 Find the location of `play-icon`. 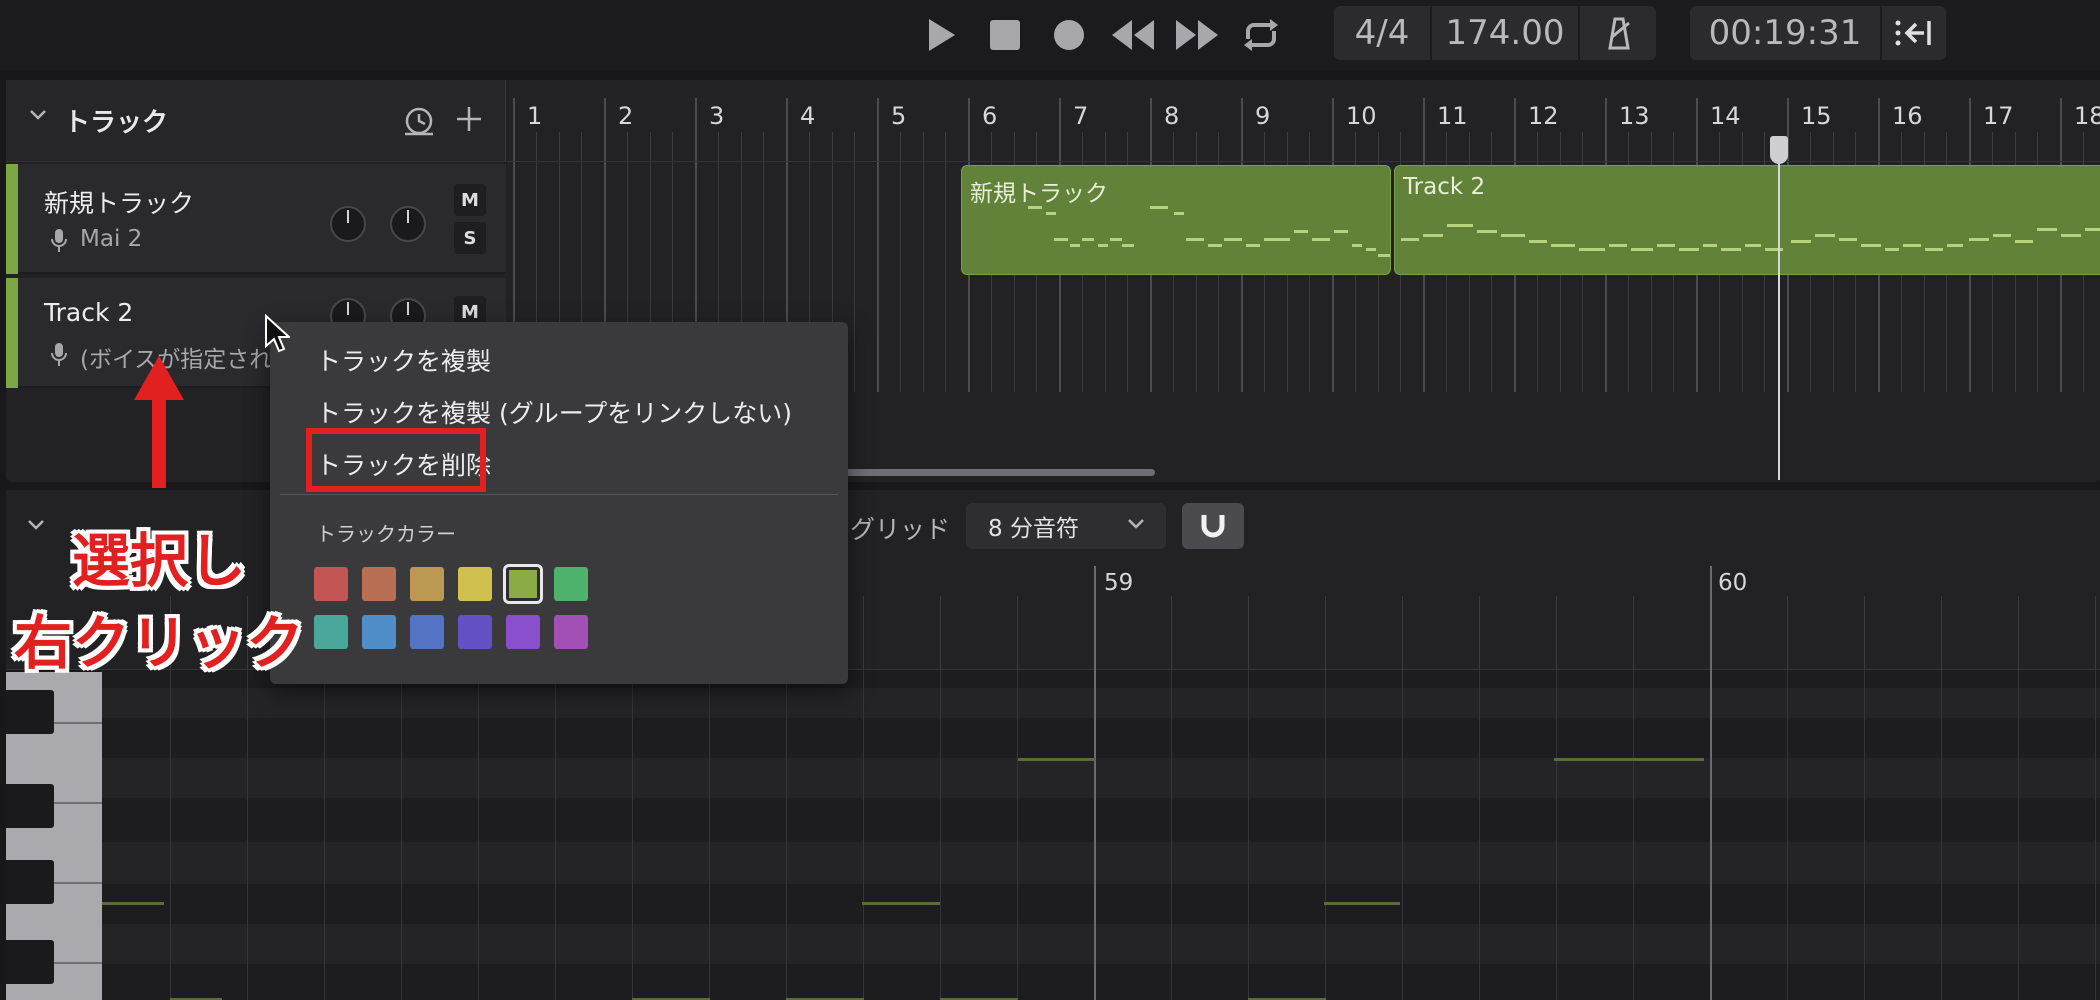

play-icon is located at coordinates (942, 35).